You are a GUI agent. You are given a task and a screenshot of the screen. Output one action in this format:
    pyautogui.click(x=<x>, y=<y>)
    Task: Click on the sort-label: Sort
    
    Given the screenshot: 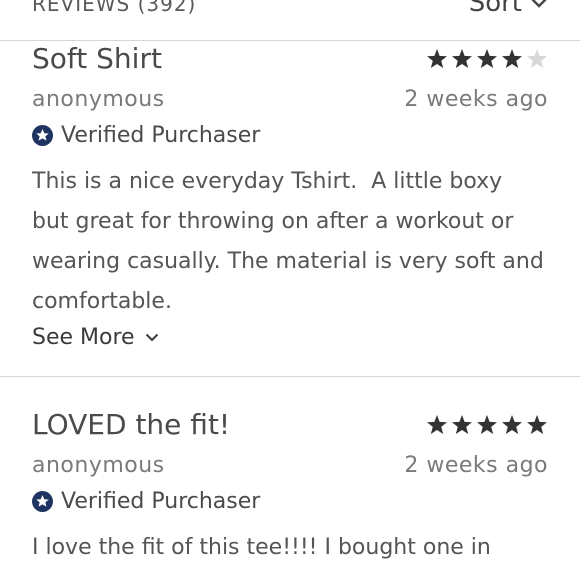 What is the action you would take?
    pyautogui.click(x=495, y=9)
    